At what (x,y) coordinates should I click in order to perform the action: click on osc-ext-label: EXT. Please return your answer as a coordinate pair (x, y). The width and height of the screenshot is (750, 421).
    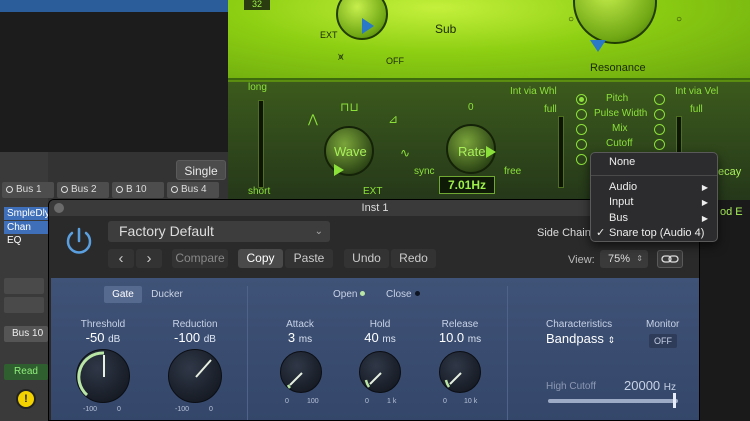
    Looking at the image, I should click on (329, 35).